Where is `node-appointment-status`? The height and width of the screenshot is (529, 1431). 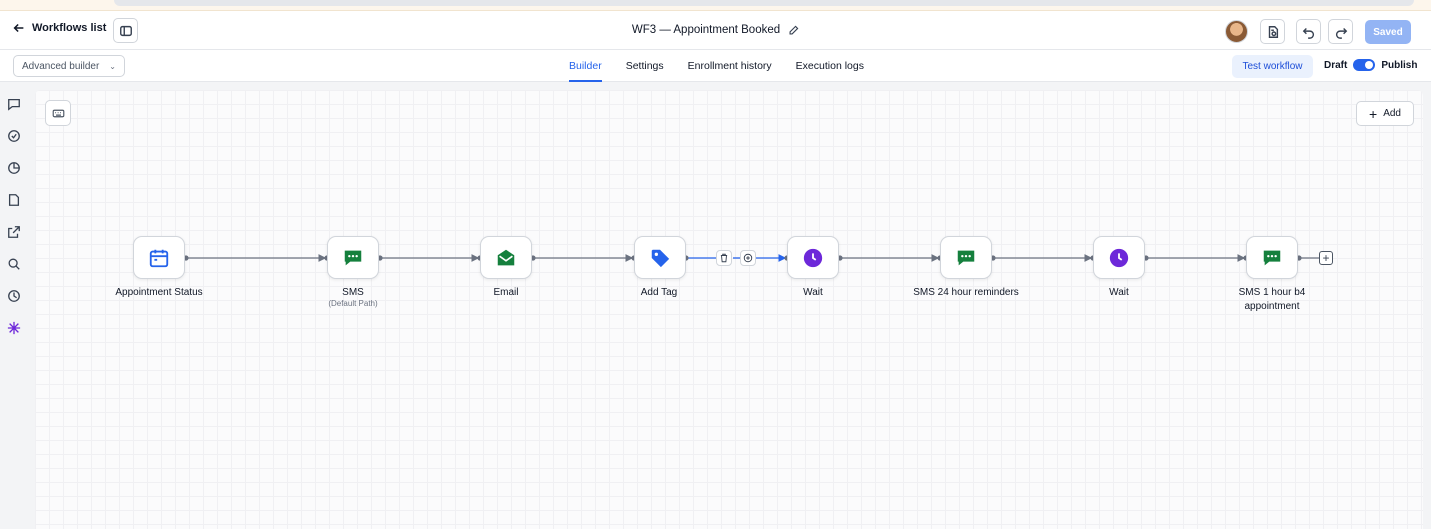
node-appointment-status is located at coordinates (159, 257).